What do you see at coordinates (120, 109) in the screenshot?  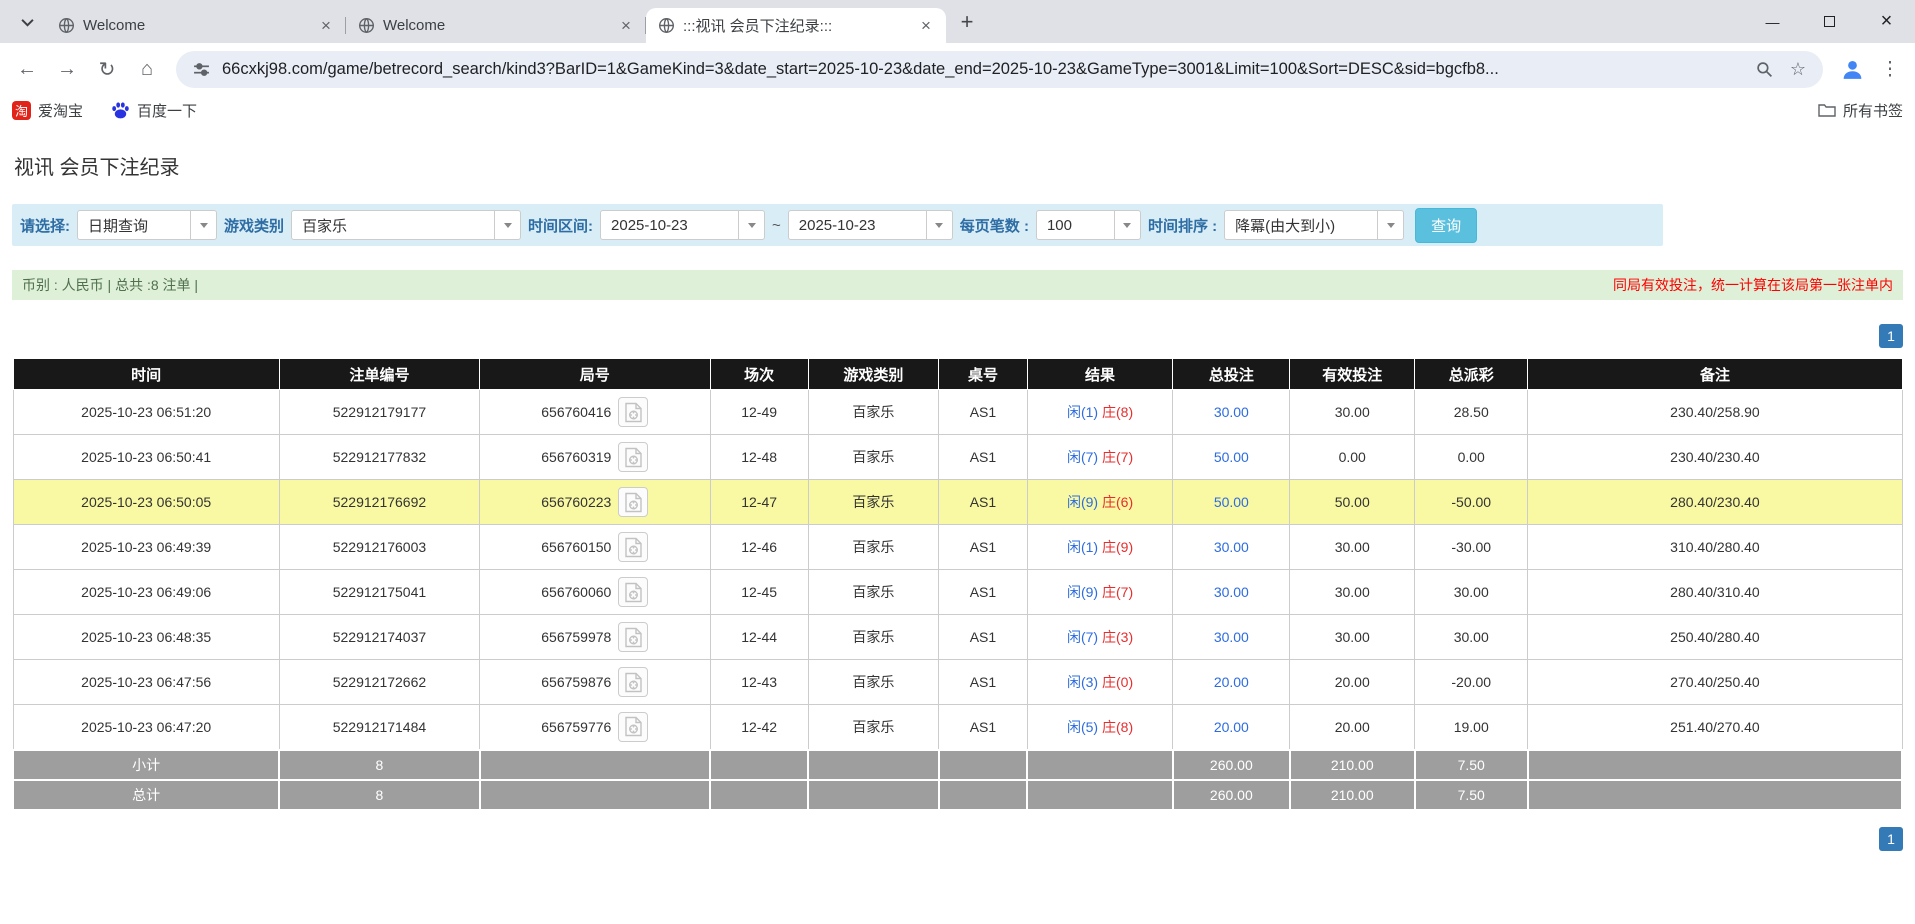 I see `baidu-paw-icon` at bounding box center [120, 109].